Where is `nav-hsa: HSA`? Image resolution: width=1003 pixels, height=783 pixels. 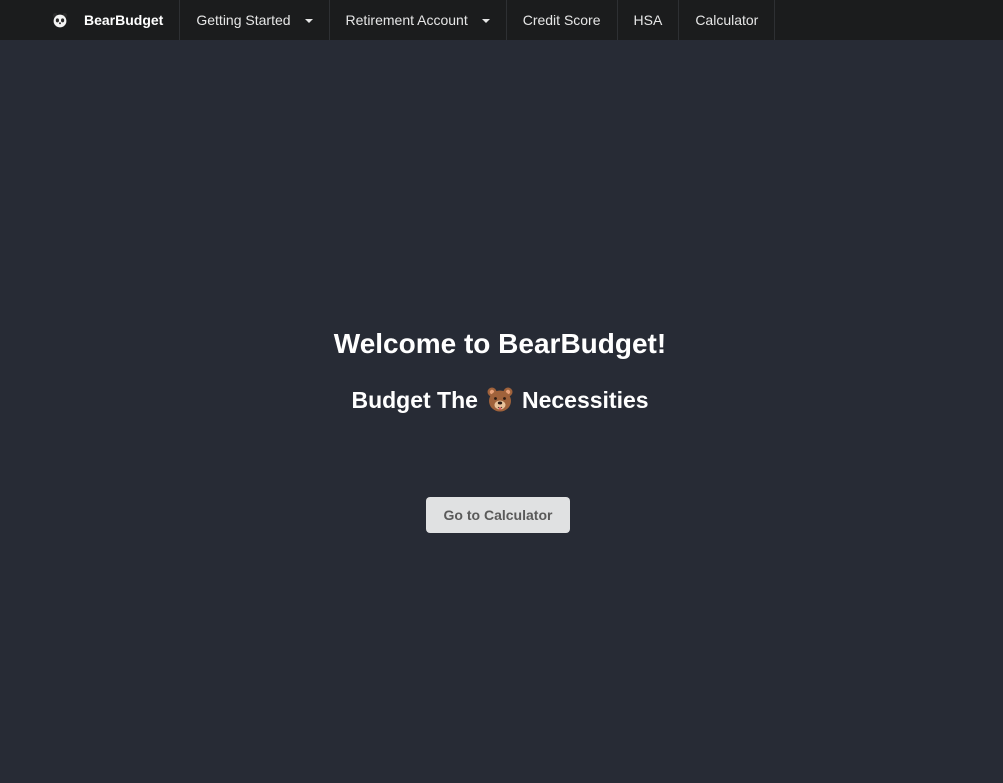 nav-hsa: HSA is located at coordinates (649, 20).